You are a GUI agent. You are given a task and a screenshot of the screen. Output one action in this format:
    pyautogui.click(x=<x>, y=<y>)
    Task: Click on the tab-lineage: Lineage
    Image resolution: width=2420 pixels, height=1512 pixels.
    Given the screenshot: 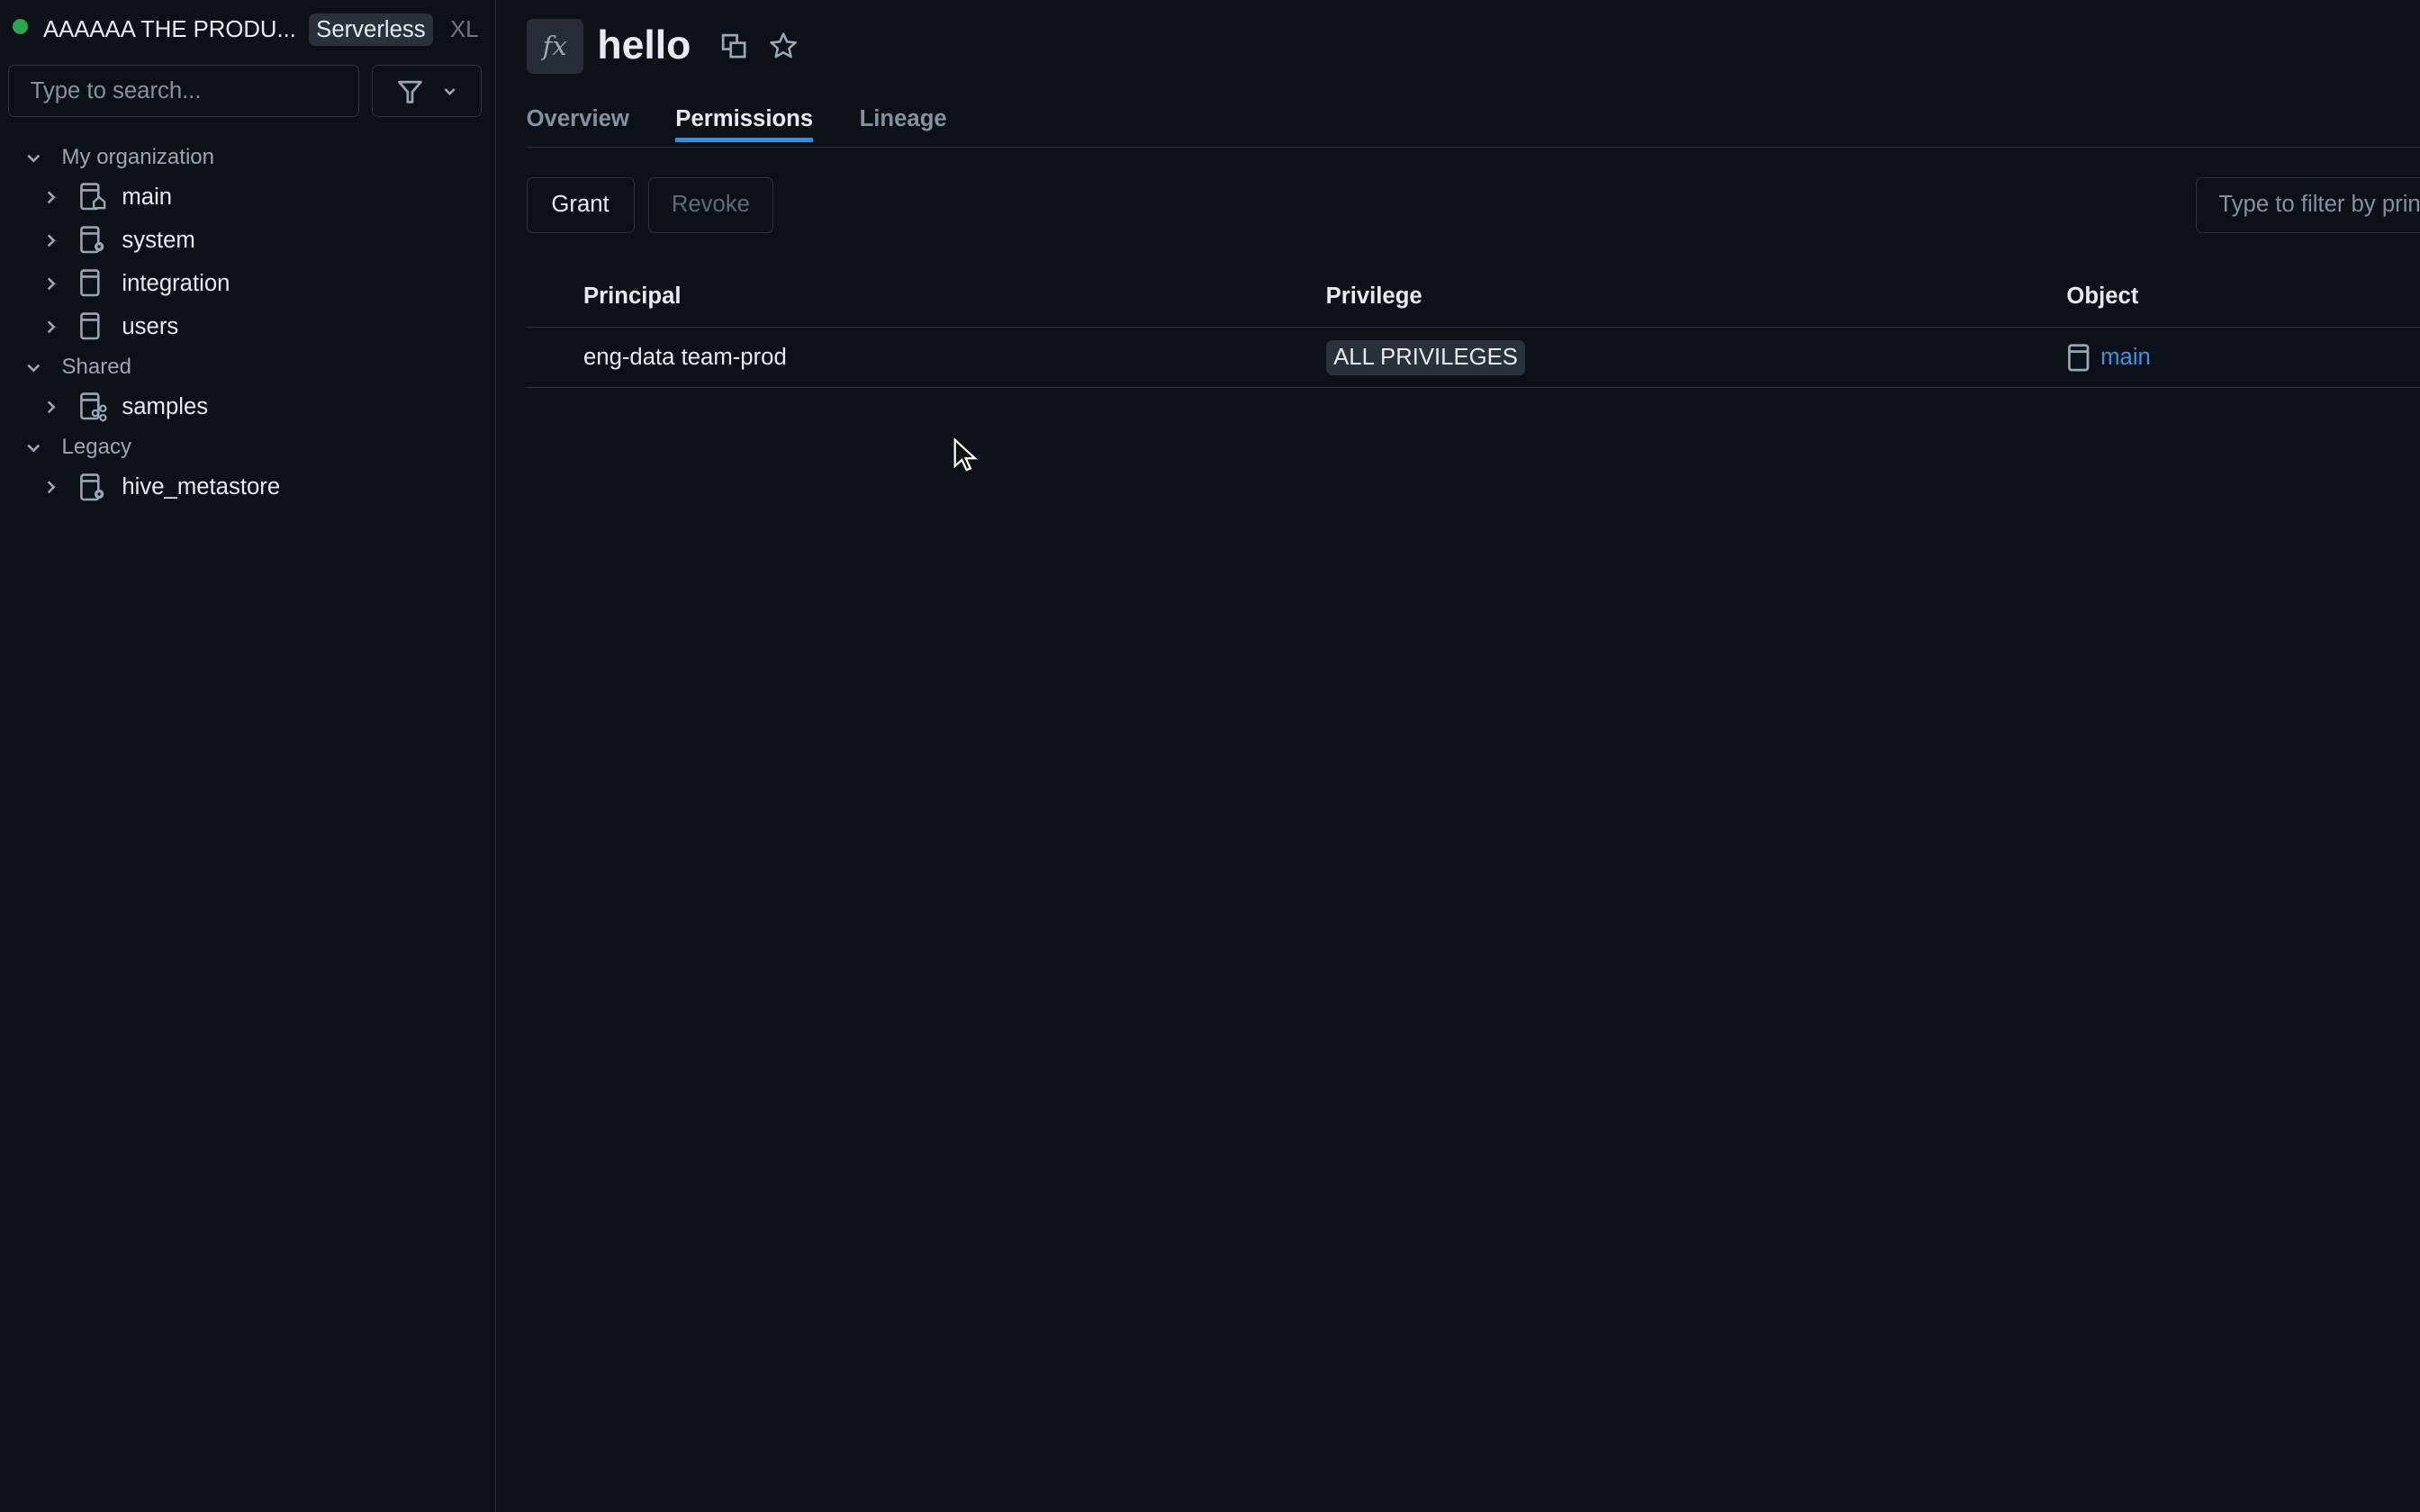 What is the action you would take?
    pyautogui.click(x=903, y=125)
    